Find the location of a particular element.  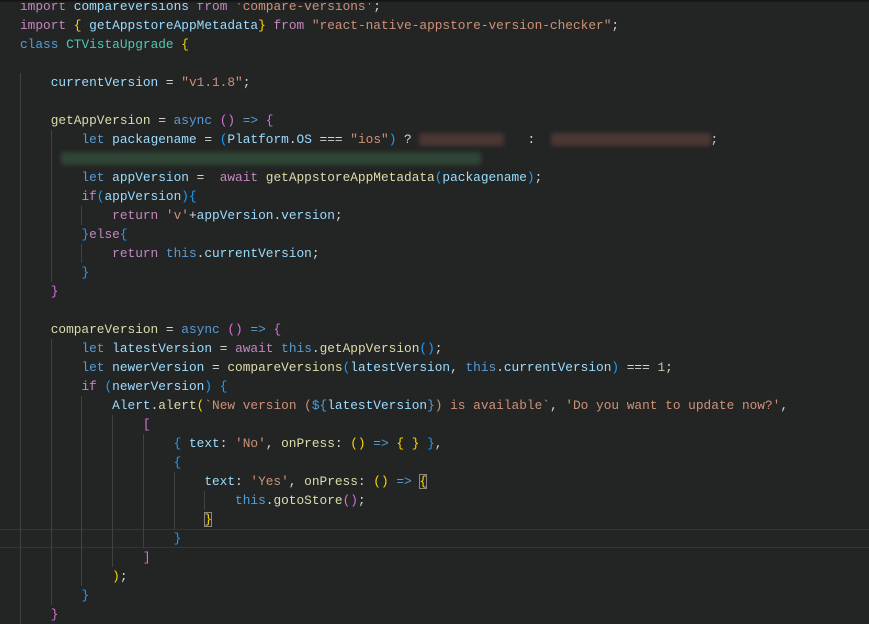

code-token: onPress is located at coordinates (331, 481).